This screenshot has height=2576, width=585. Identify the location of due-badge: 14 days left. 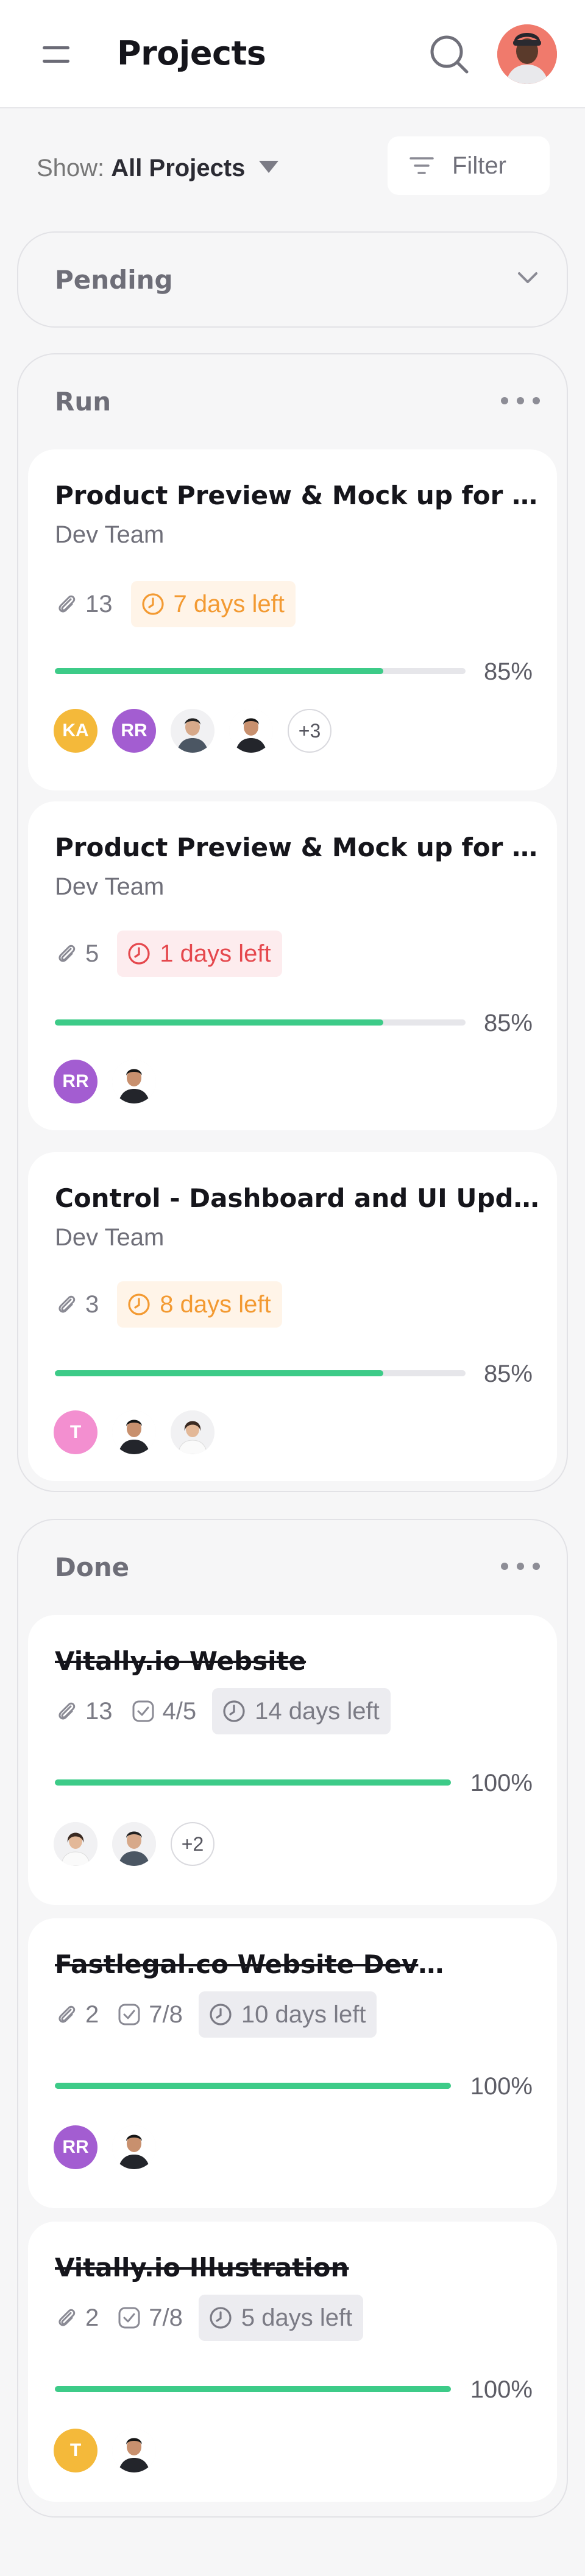
(301, 1711).